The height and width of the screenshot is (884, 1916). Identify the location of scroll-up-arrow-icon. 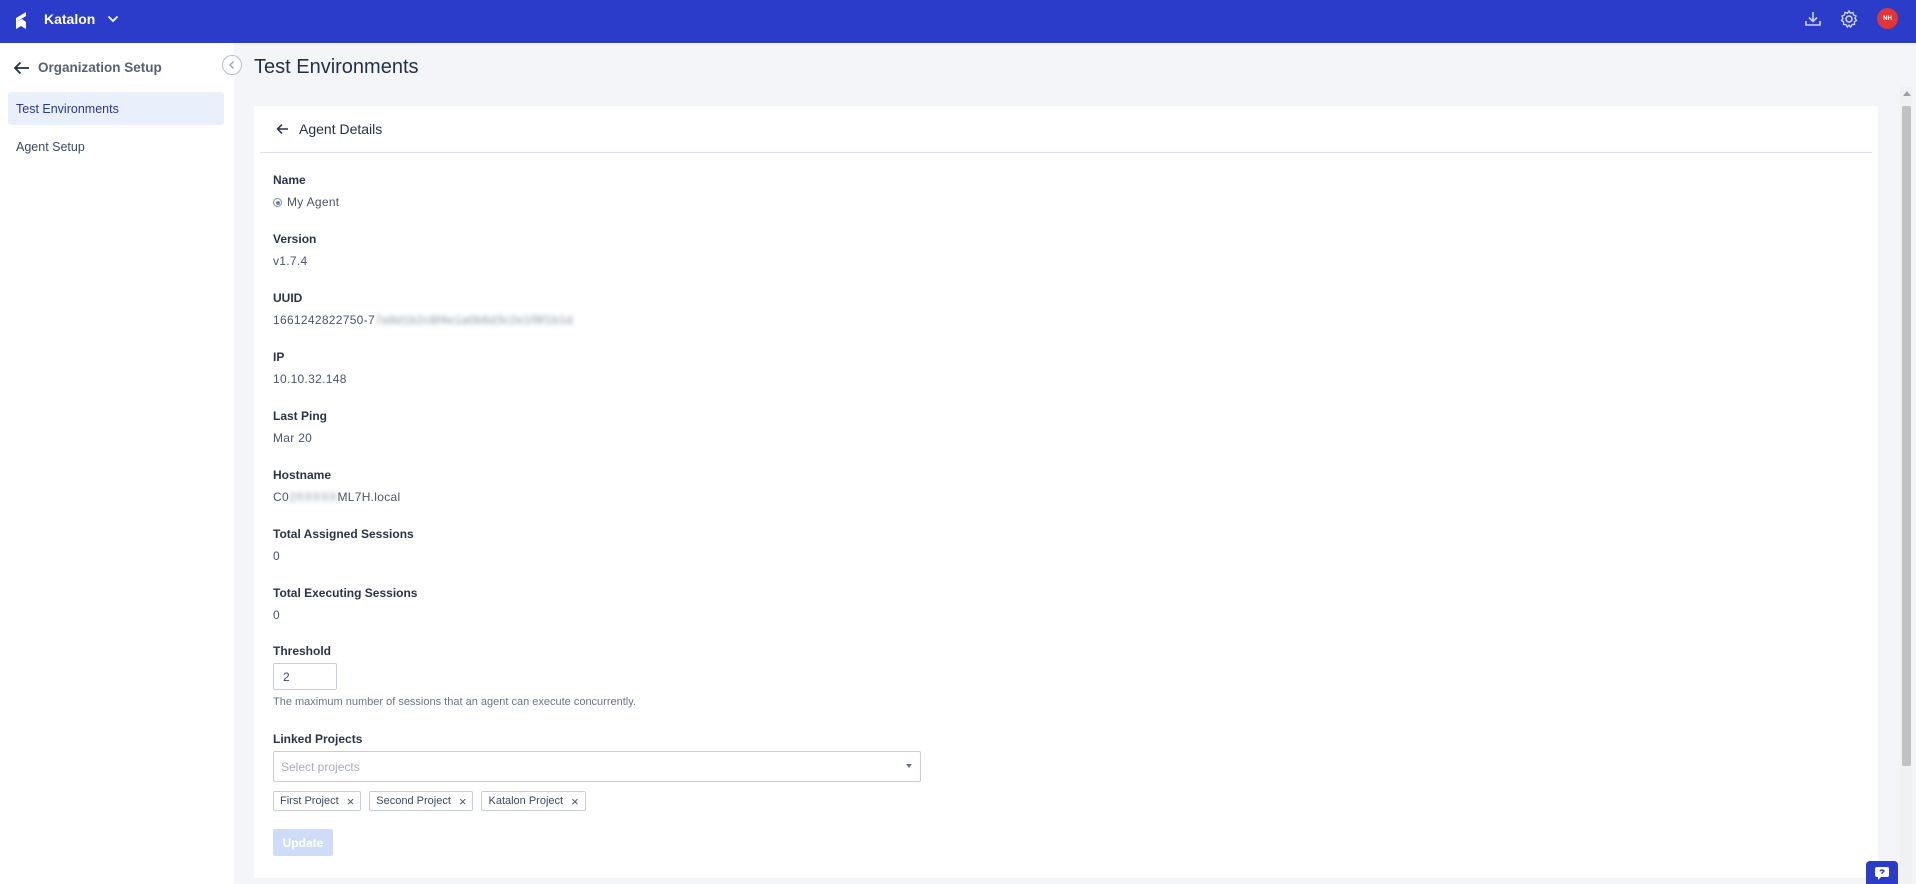
(1907, 93).